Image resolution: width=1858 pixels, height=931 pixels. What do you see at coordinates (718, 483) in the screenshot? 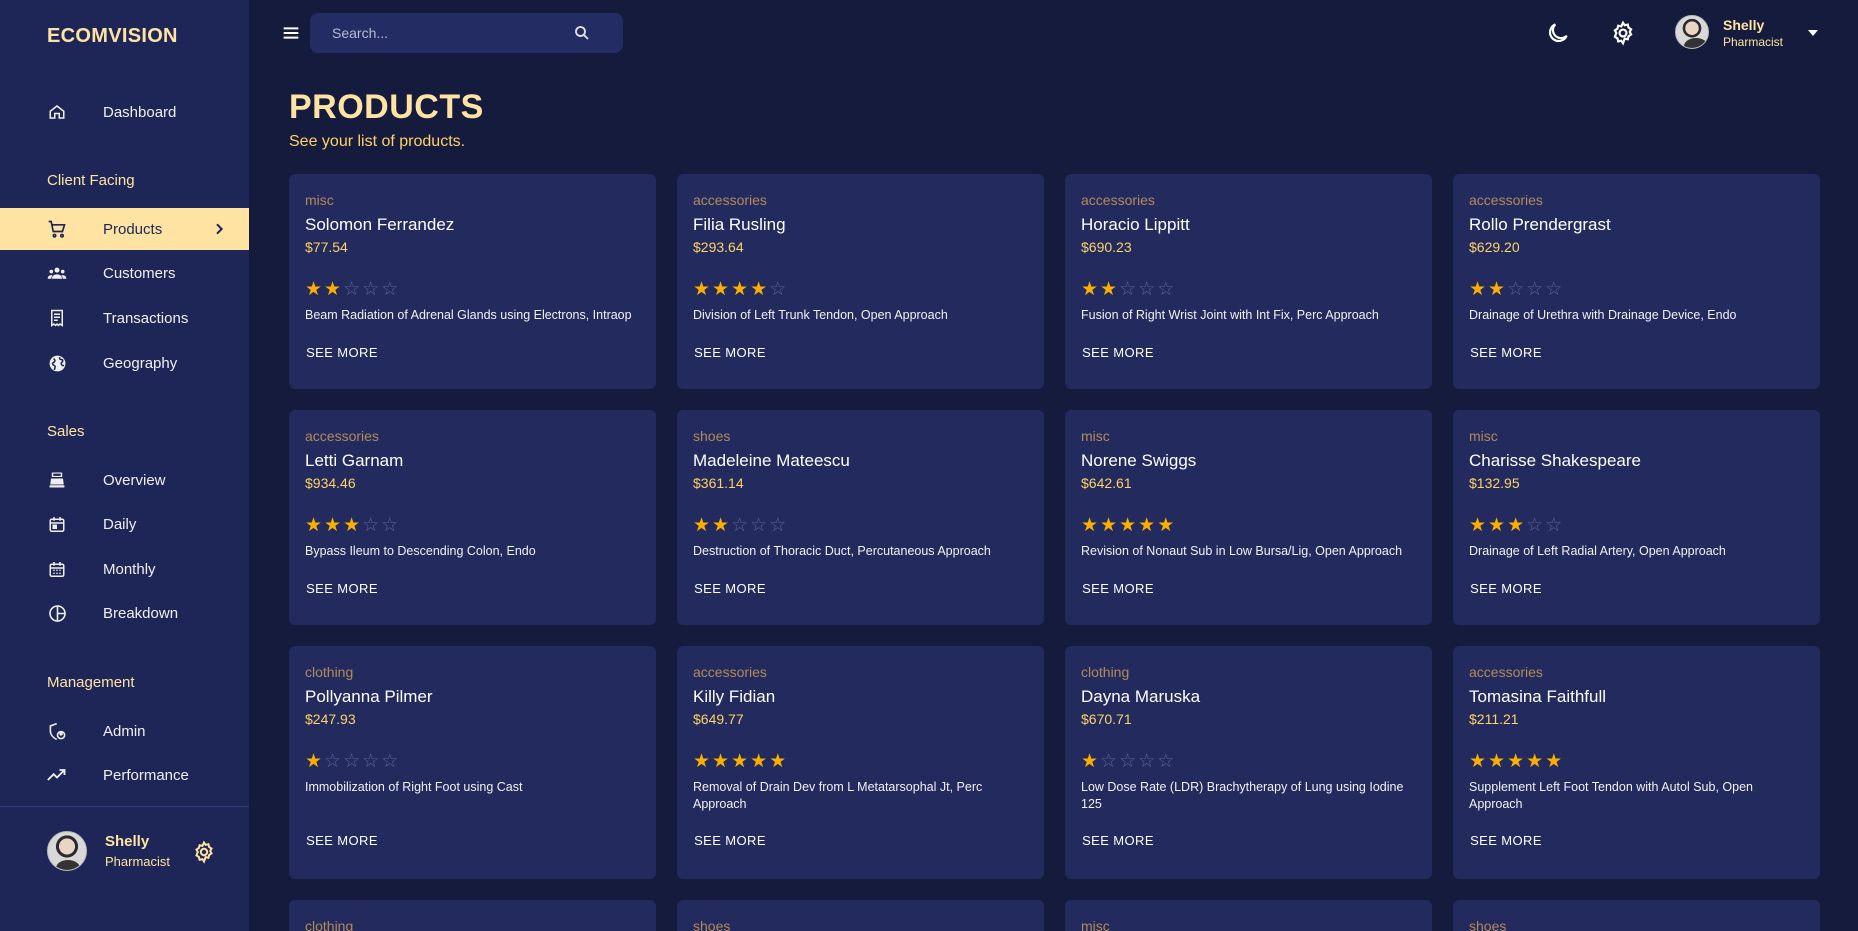
I see `product-price: $361.14` at bounding box center [718, 483].